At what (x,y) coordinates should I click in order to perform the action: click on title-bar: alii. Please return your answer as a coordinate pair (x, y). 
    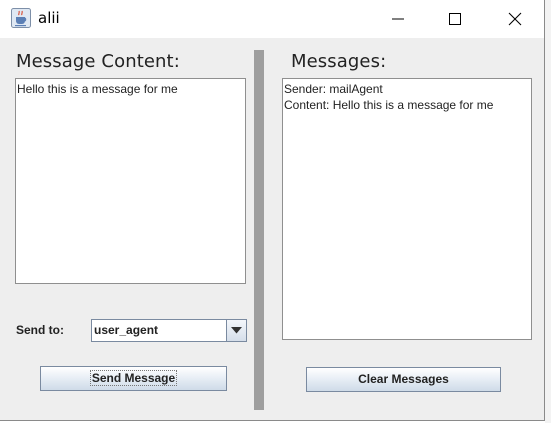
    Looking at the image, I should click on (272, 19).